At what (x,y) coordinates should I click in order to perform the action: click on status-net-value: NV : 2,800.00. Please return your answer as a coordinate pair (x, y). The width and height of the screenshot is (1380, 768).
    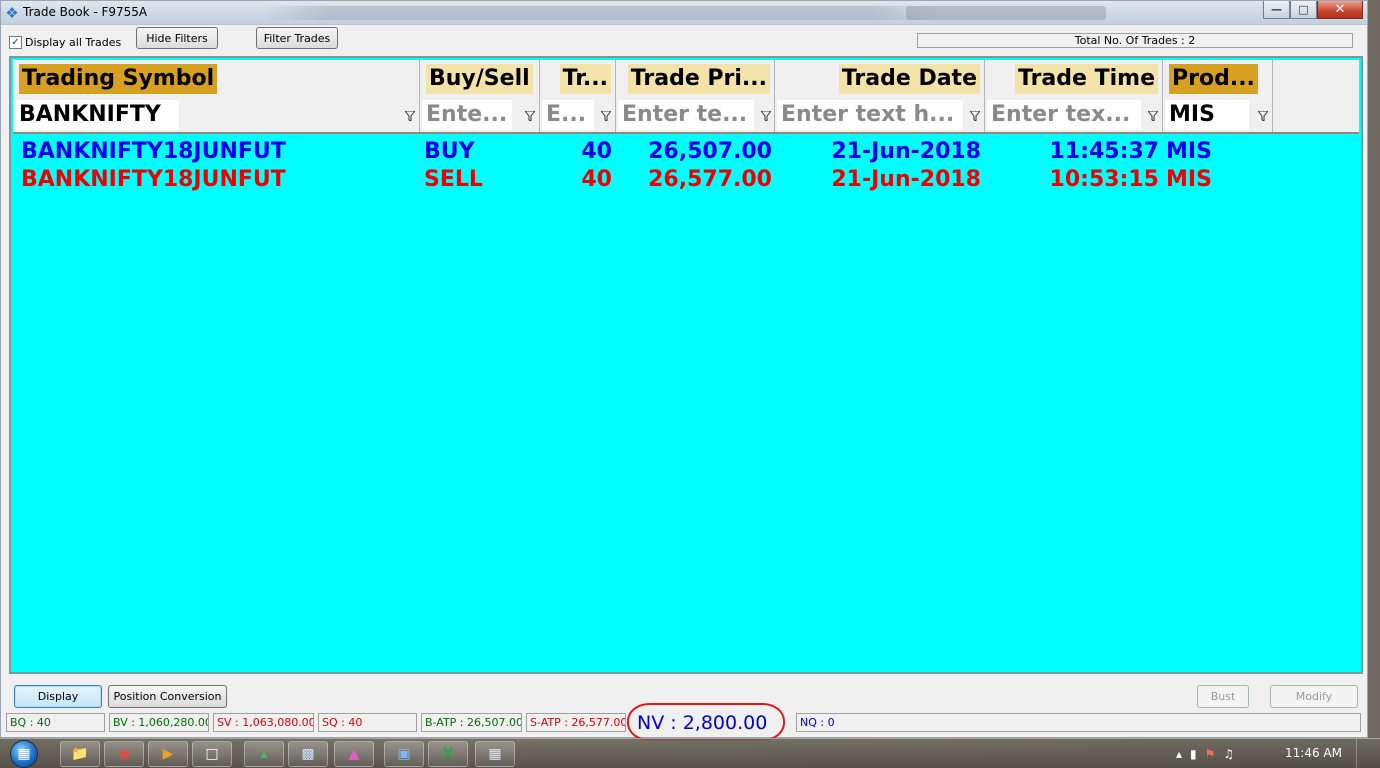
    Looking at the image, I should click on (702, 723).